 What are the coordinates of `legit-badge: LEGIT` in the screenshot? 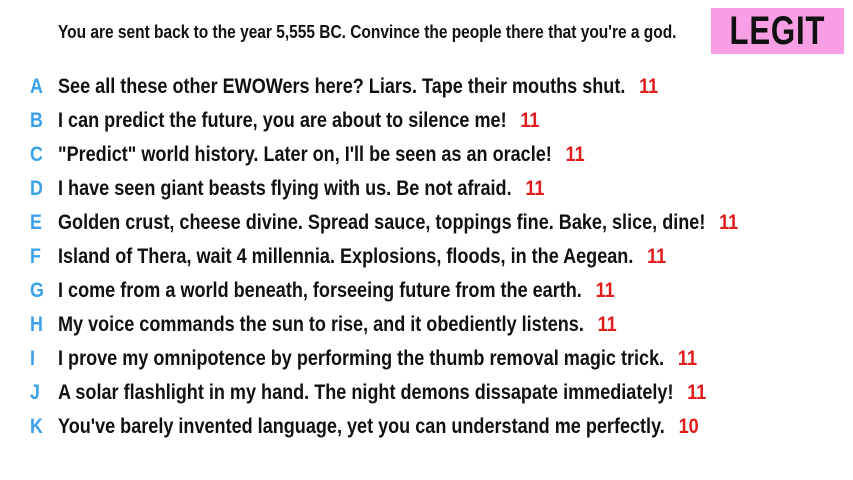 It's located at (777, 31).